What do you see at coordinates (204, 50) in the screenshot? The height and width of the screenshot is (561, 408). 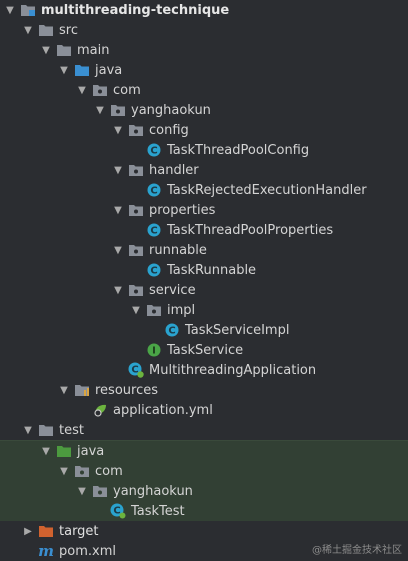 I see `tree-row-main: ▼ main` at bounding box center [204, 50].